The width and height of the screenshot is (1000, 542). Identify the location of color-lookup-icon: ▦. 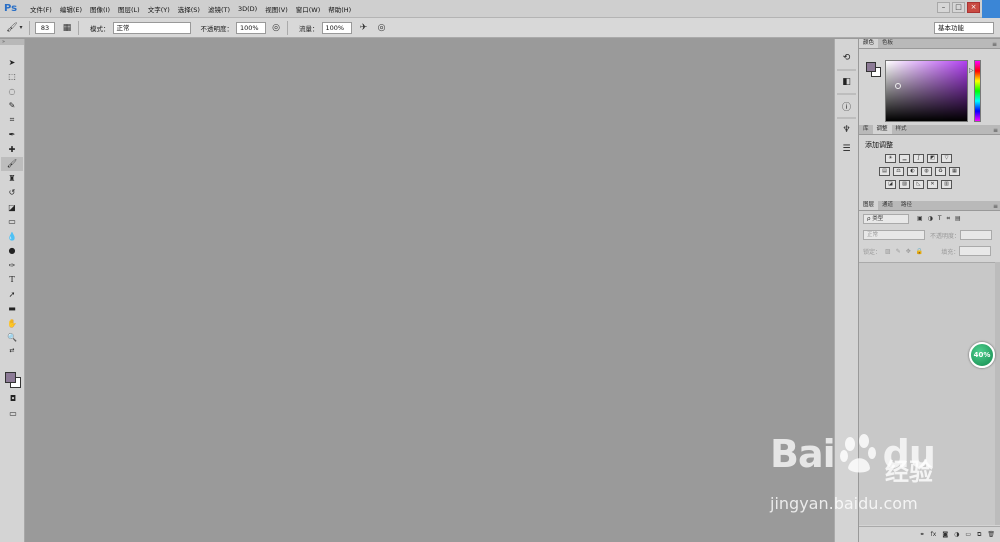
(954, 171).